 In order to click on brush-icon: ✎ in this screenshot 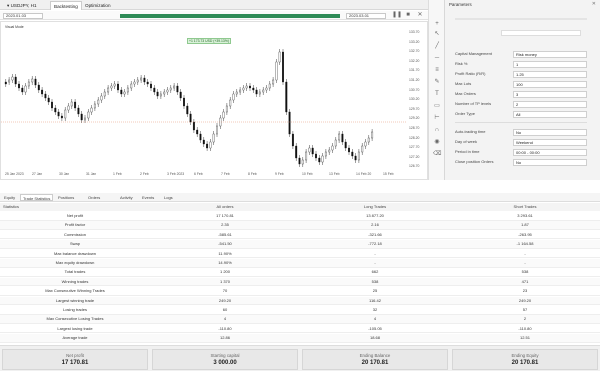, I will do `click(437, 82)`.